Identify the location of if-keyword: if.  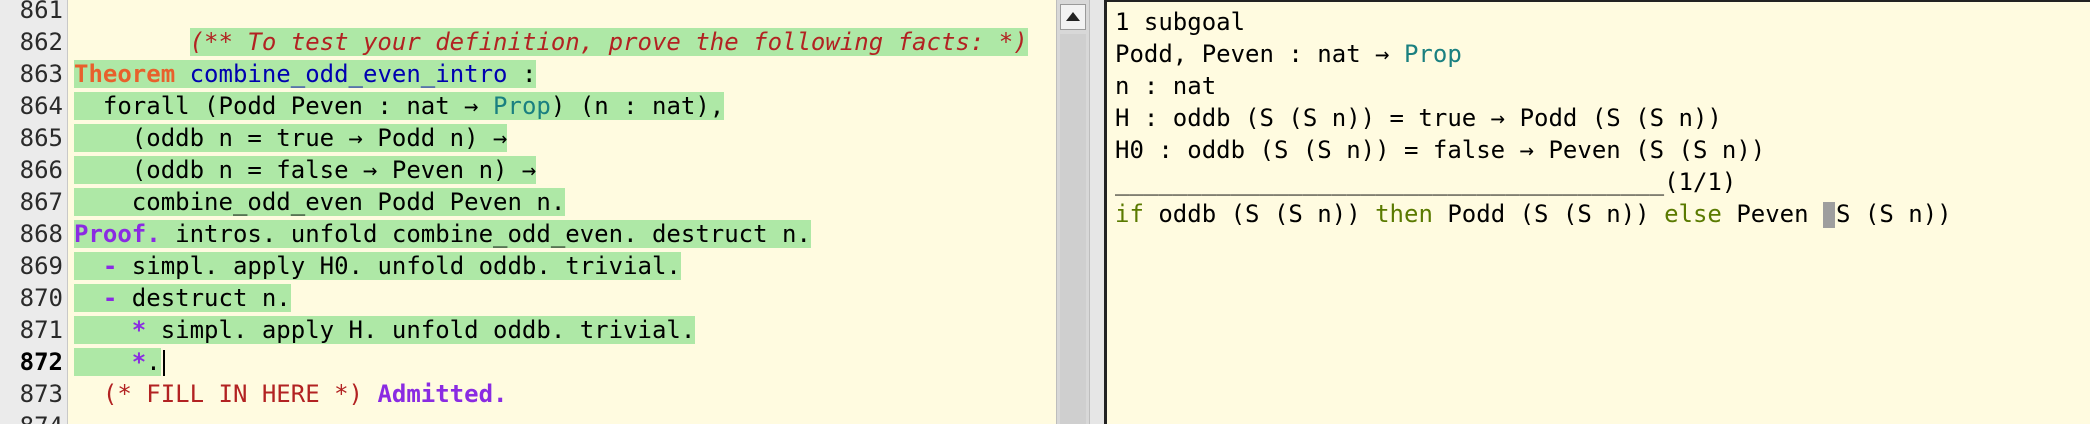
(1129, 214).